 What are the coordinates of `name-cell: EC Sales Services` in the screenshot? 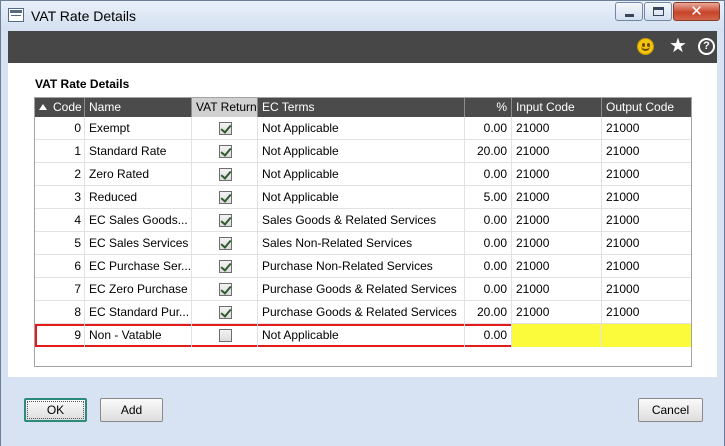 It's located at (138, 243).